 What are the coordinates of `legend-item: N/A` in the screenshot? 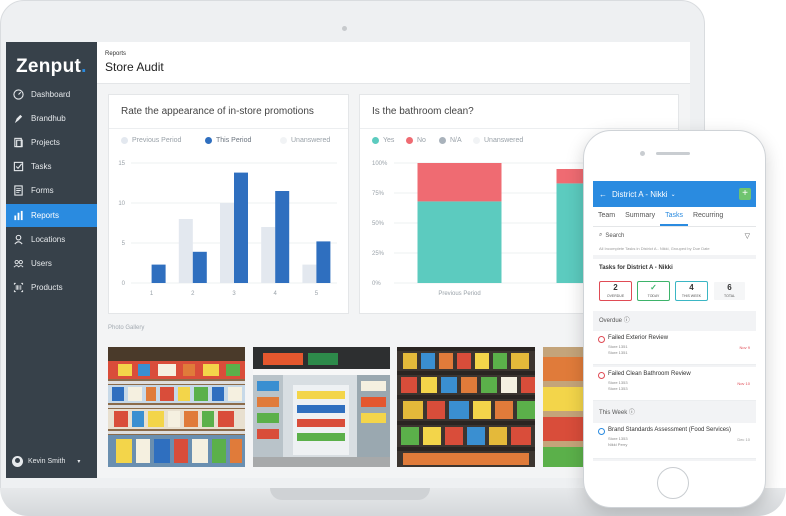 It's located at (450, 140).